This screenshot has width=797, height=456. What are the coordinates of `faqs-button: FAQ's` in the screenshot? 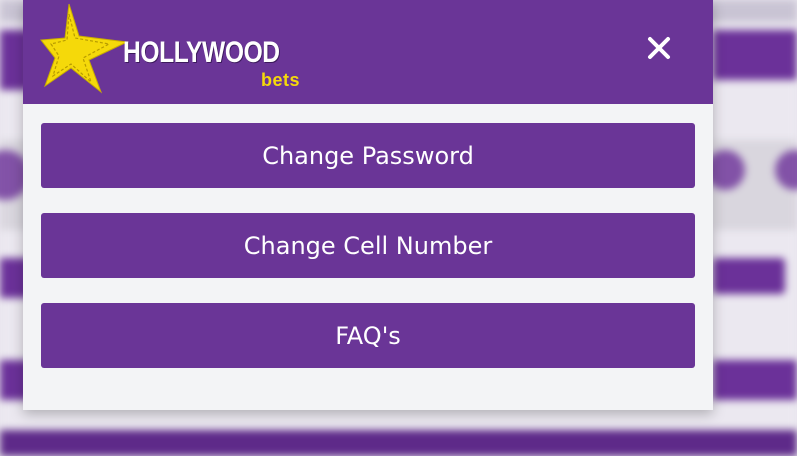 It's located at (368, 335).